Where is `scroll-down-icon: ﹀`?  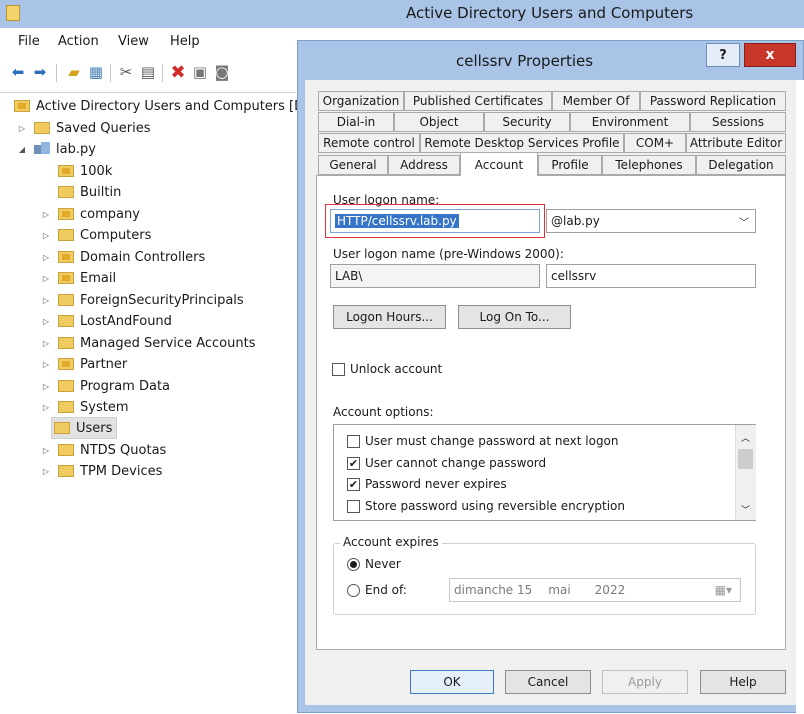
scroll-down-icon: ﹀ is located at coordinates (745, 509).